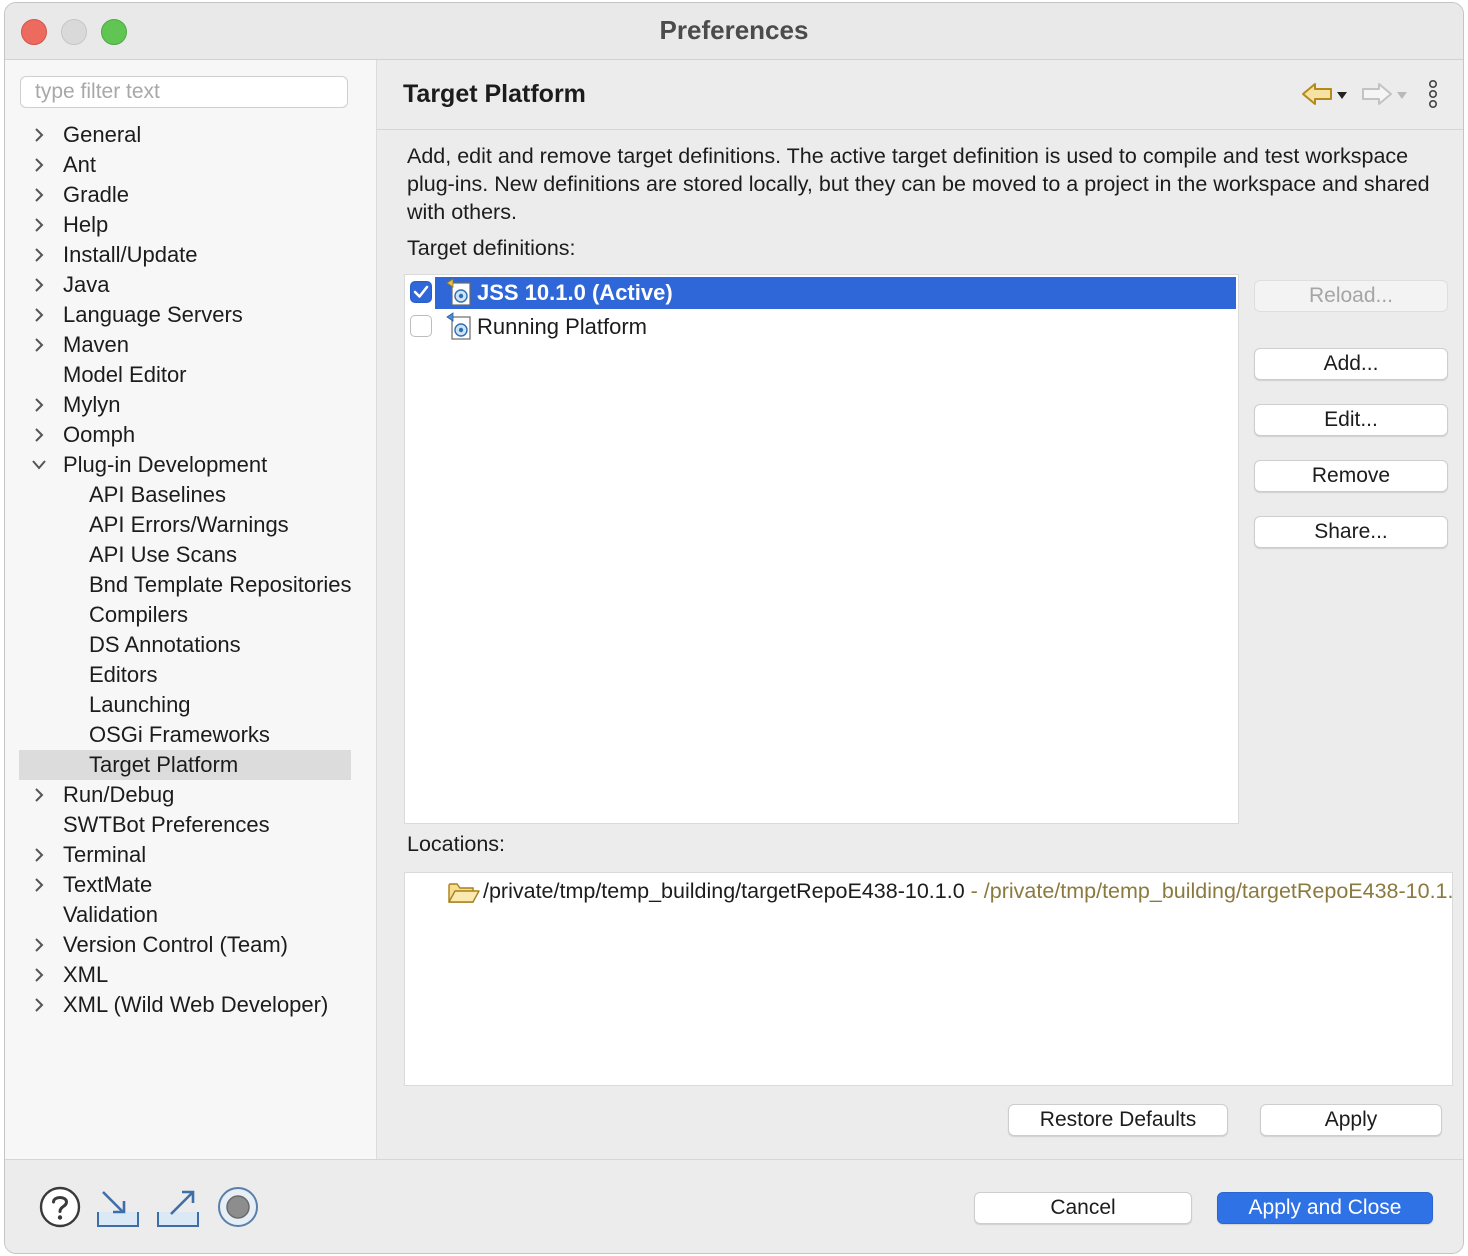 This screenshot has width=1468, height=1256. I want to click on page-title: Target Platform, so click(494, 94).